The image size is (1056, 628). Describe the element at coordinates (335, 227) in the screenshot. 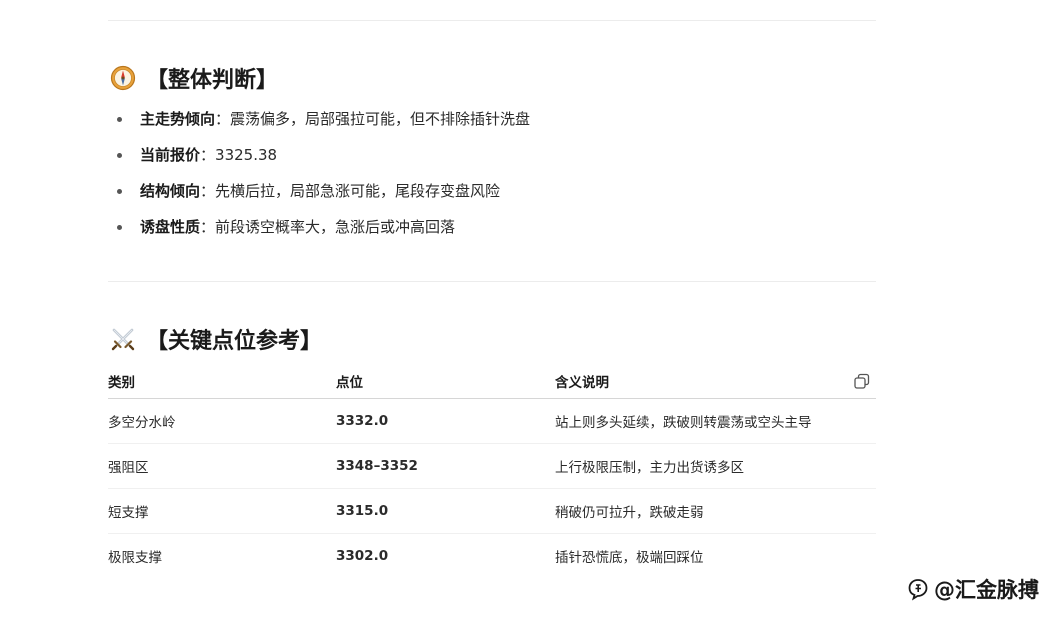

I see `bullet-value: 前段诱空概率大，急涨后或冲高回落` at that location.